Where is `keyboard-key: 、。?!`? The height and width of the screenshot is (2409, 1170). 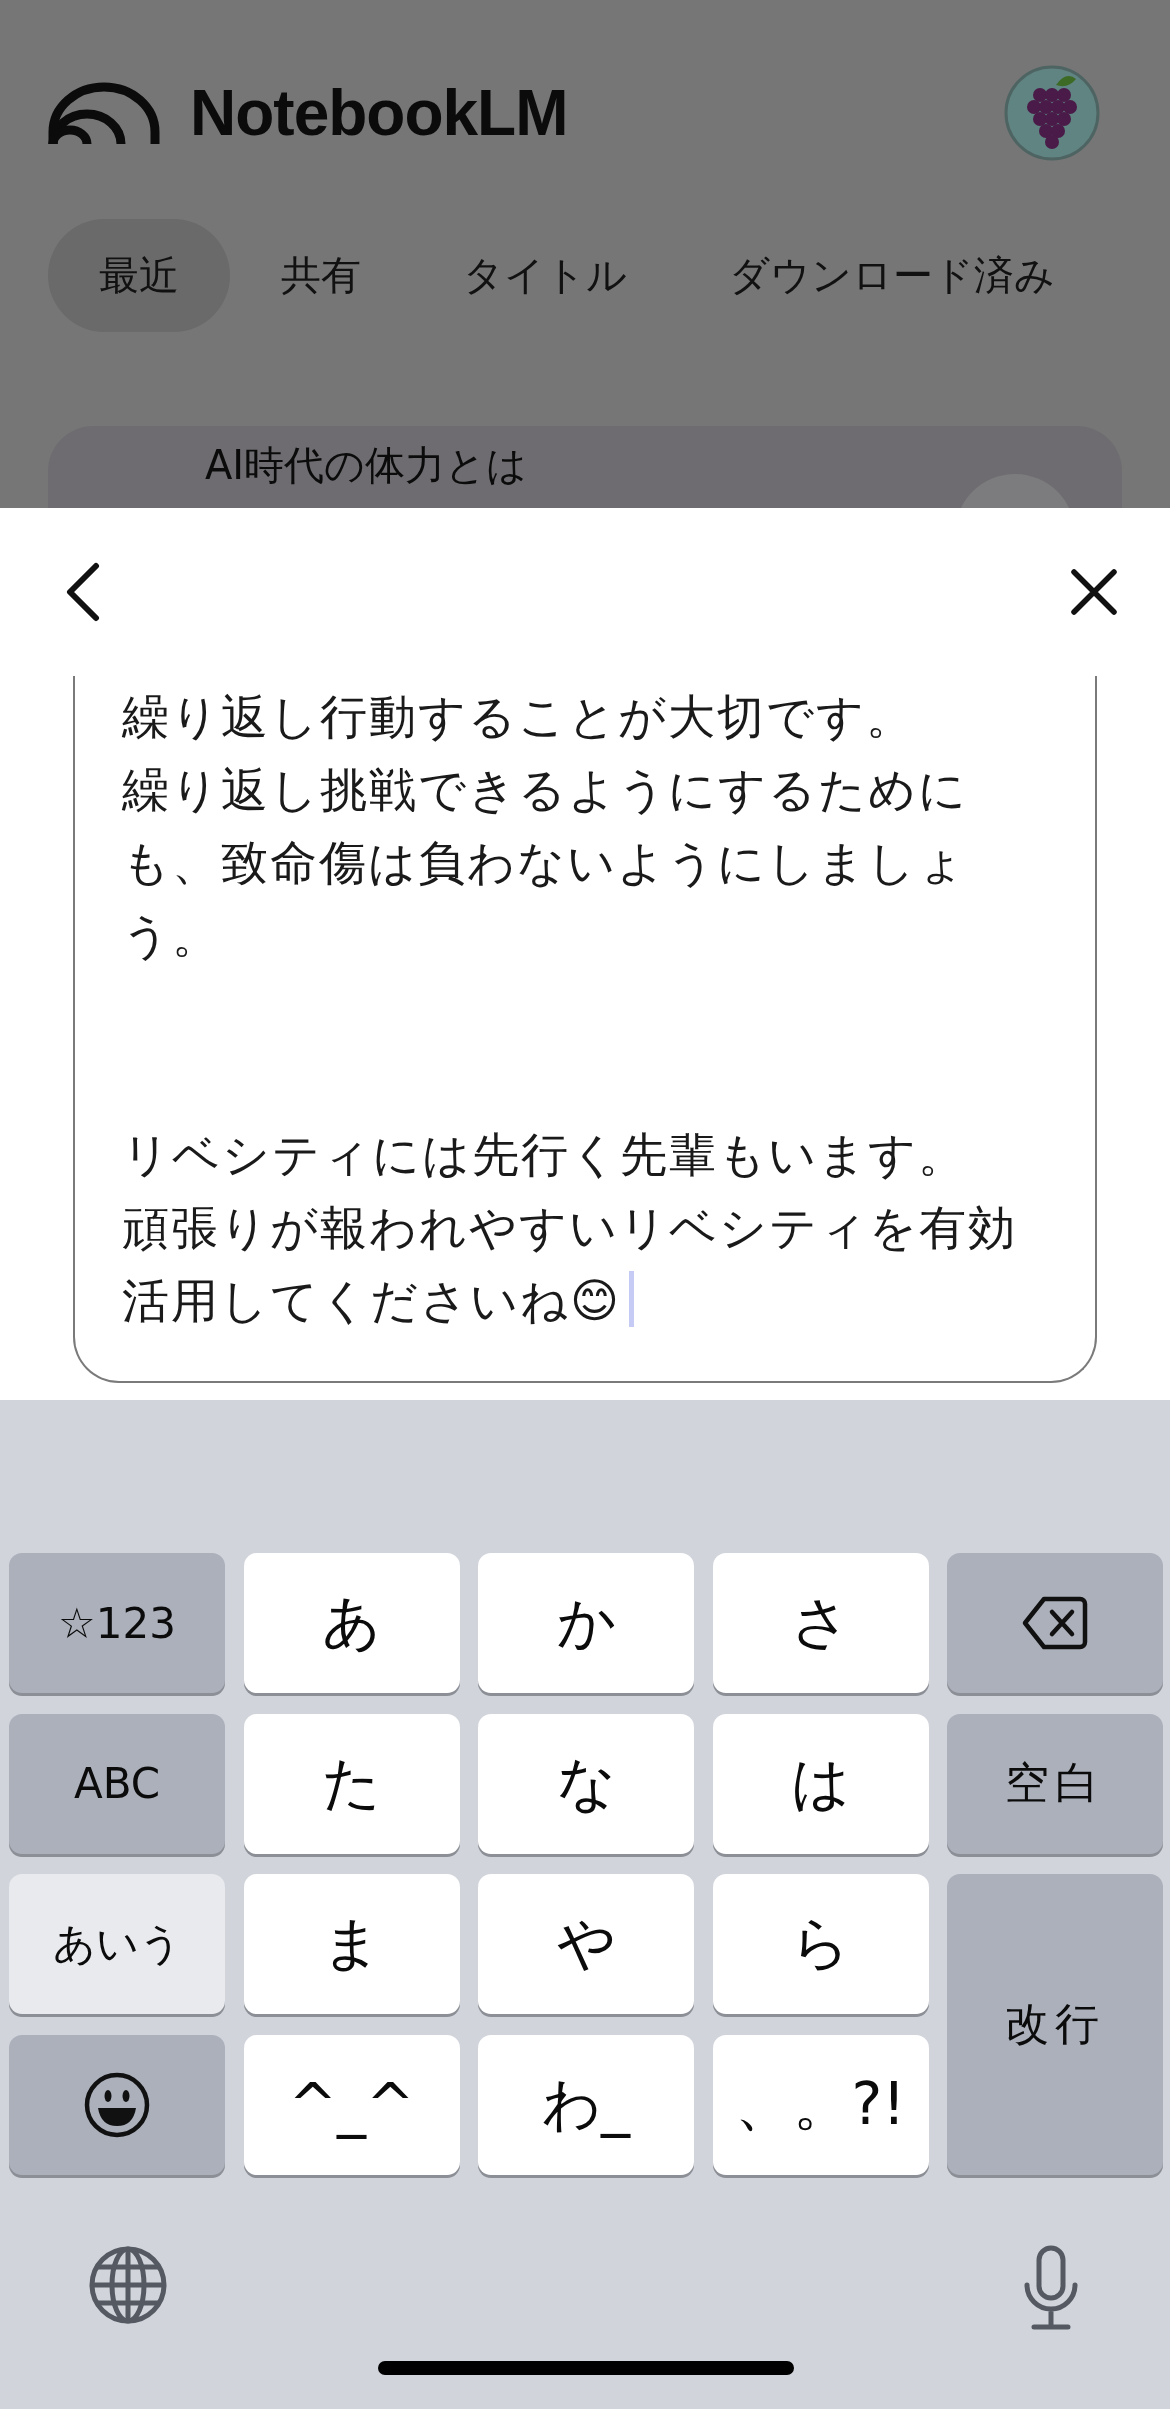
keyboard-key: 、。?! is located at coordinates (820, 2104).